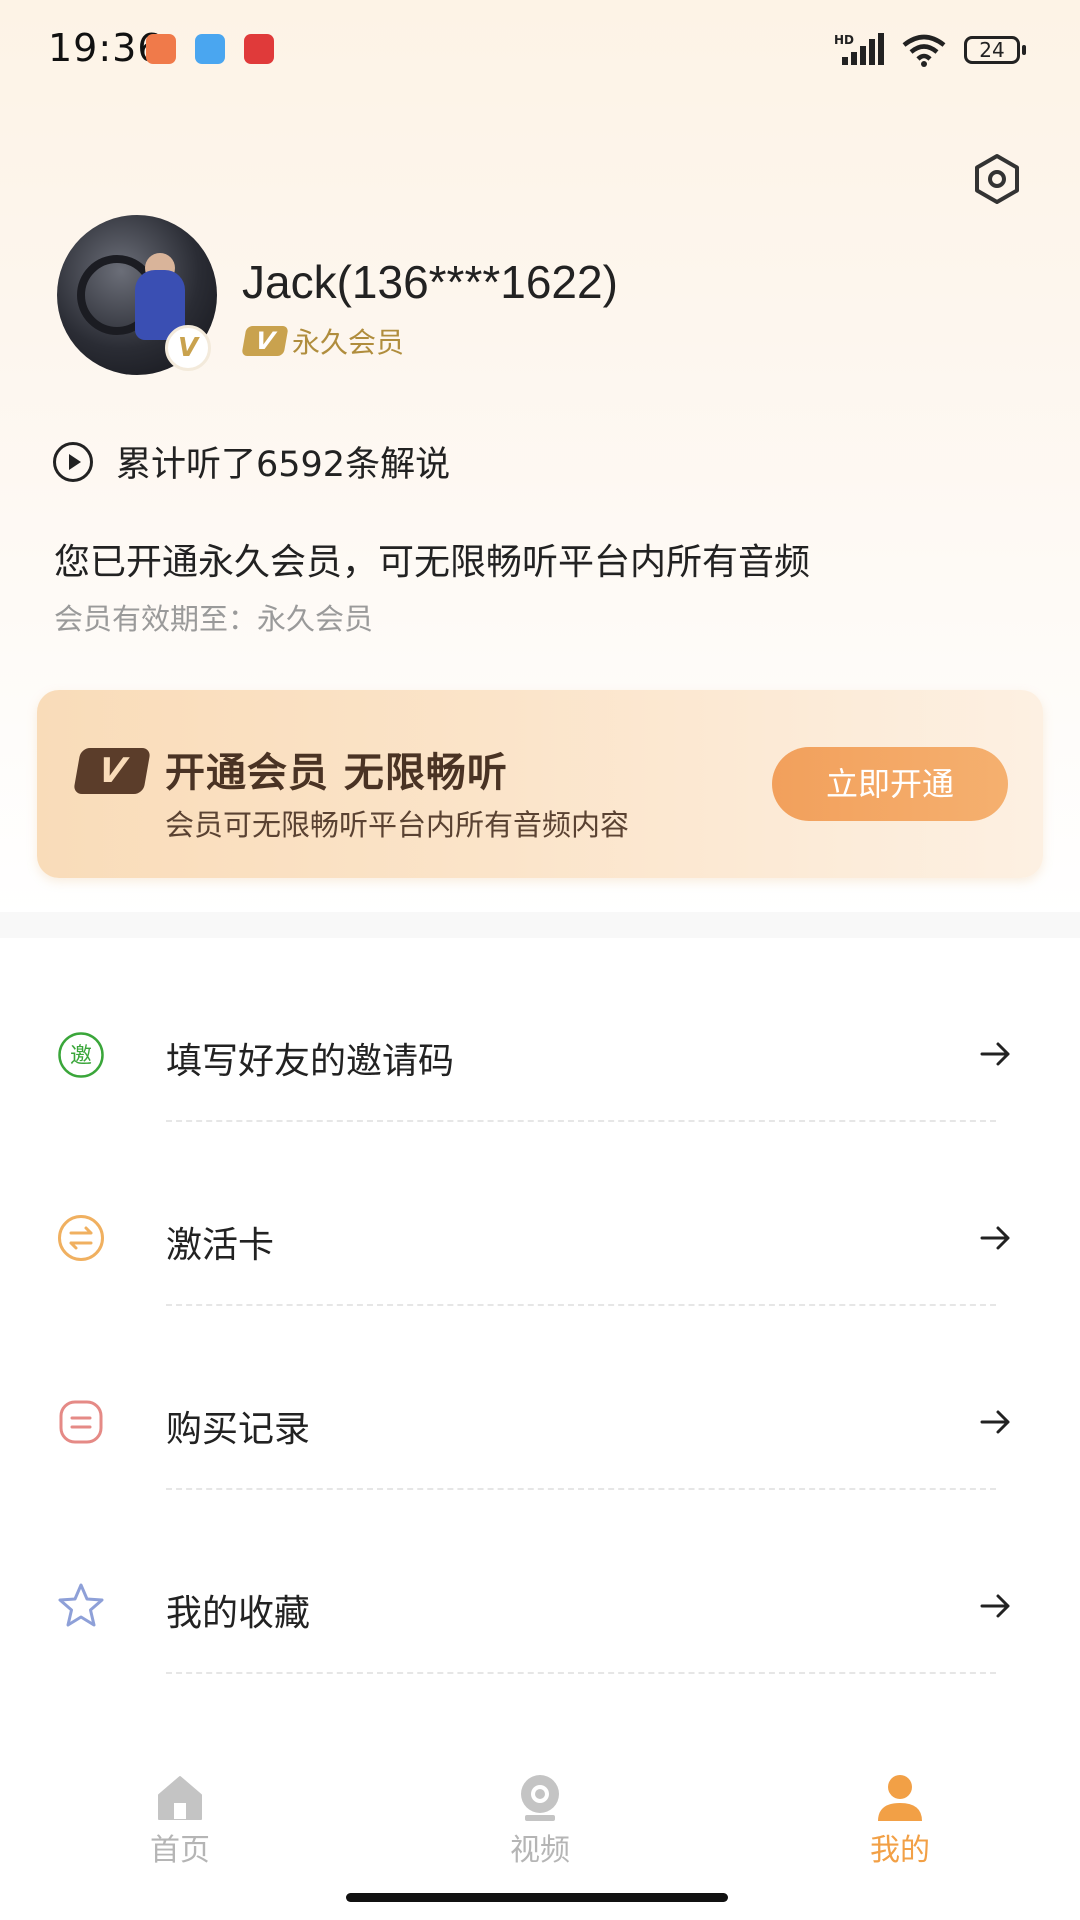 This screenshot has width=1080, height=1920. I want to click on notification-weather-icon, so click(210, 49).